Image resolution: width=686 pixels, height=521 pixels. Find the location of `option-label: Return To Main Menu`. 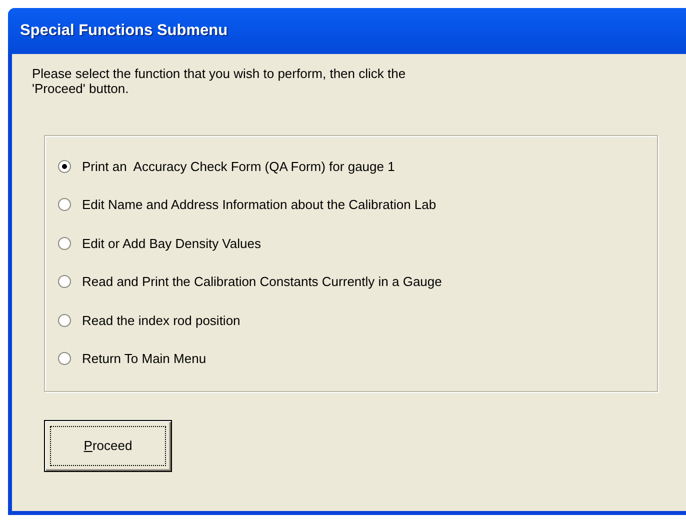

option-label: Return To Main Menu is located at coordinates (144, 358).